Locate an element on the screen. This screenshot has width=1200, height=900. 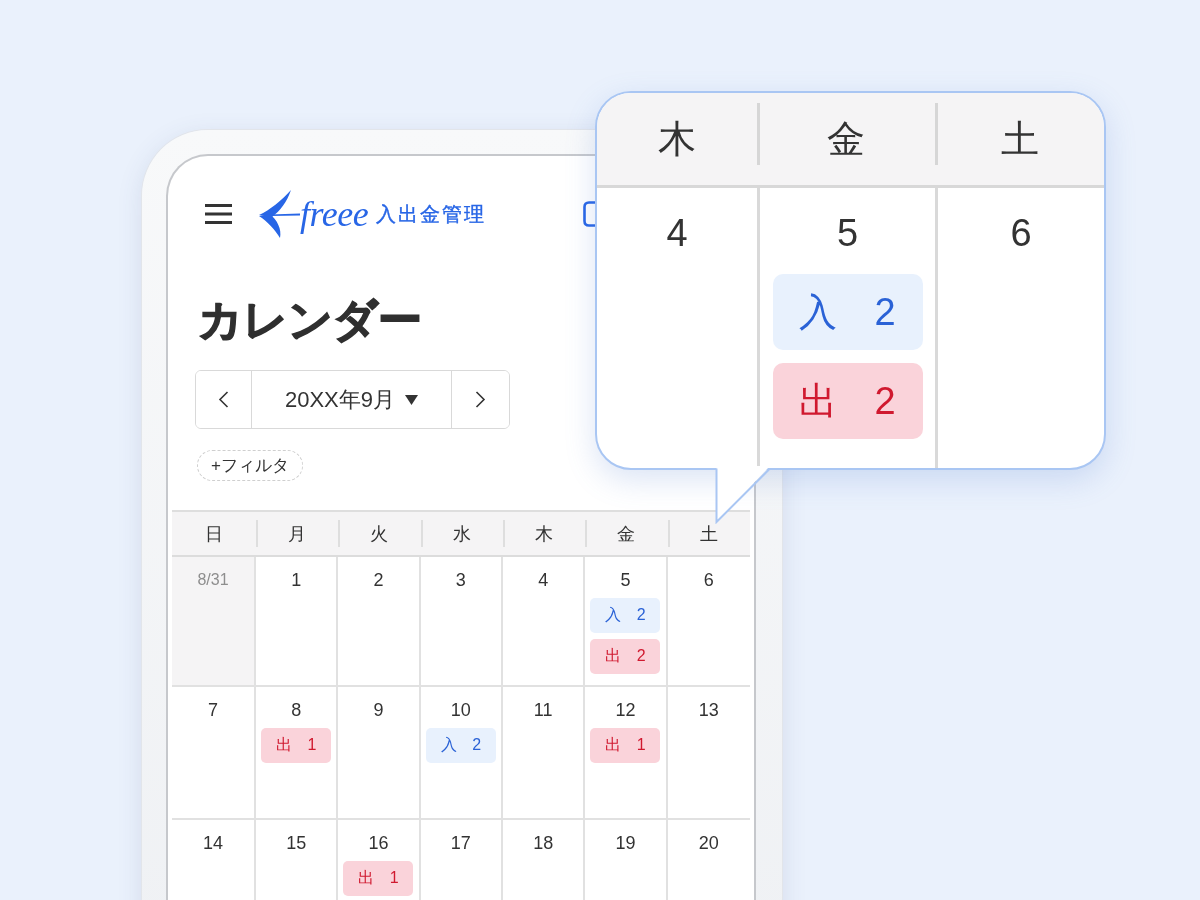
bird-logo-icon is located at coordinates (279, 214).